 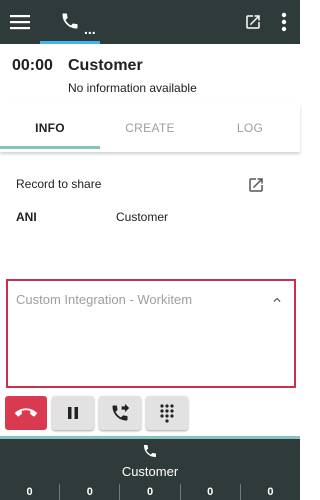 I want to click on more-options-button, so click(x=284, y=22).